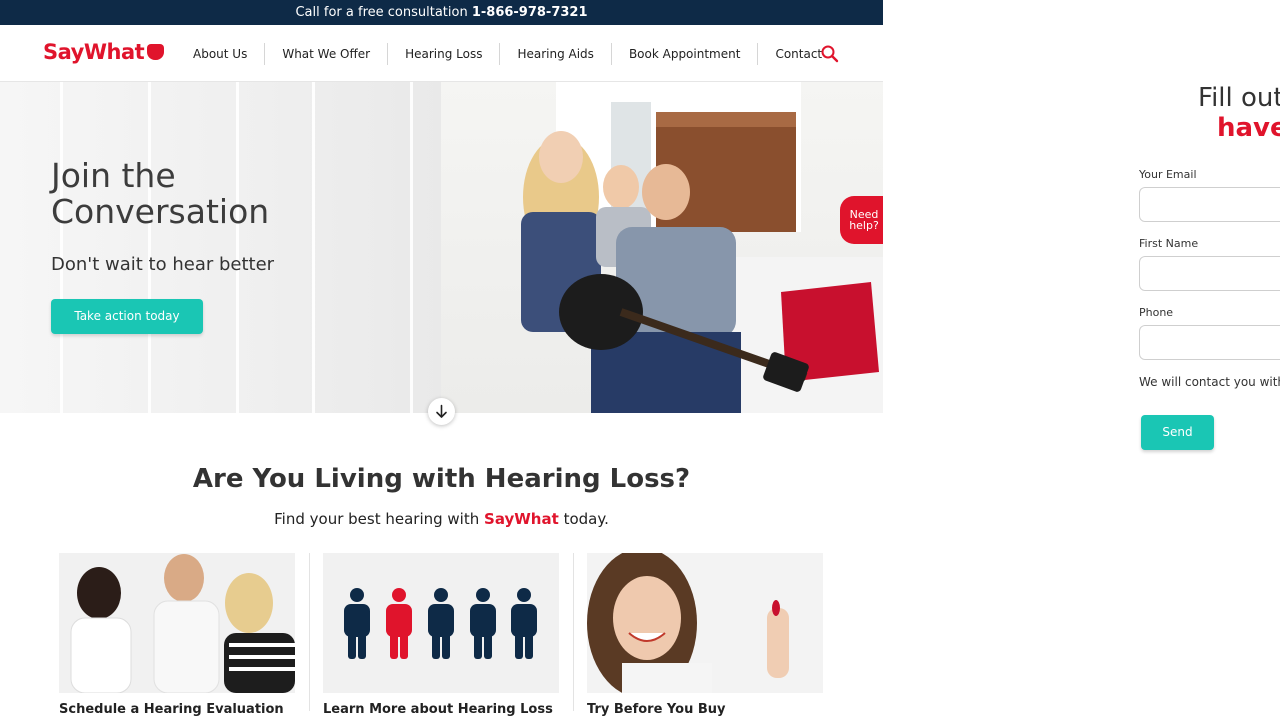 This screenshot has width=1280, height=717. Describe the element at coordinates (1209, 273) in the screenshot. I see `first-name-field` at that location.